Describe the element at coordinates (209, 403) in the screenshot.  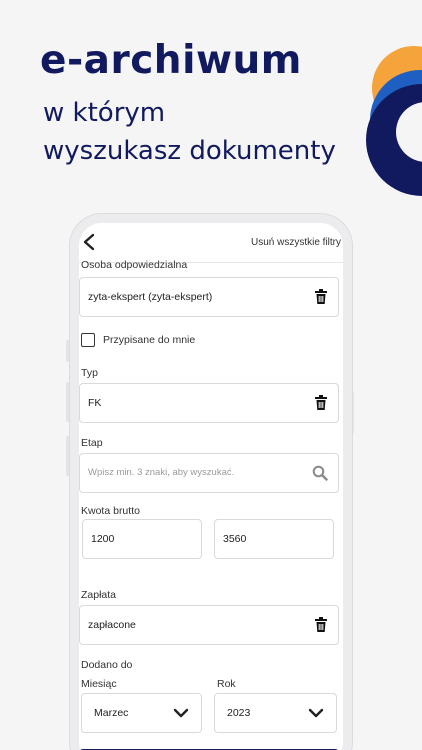
I see `type-field: FK` at that location.